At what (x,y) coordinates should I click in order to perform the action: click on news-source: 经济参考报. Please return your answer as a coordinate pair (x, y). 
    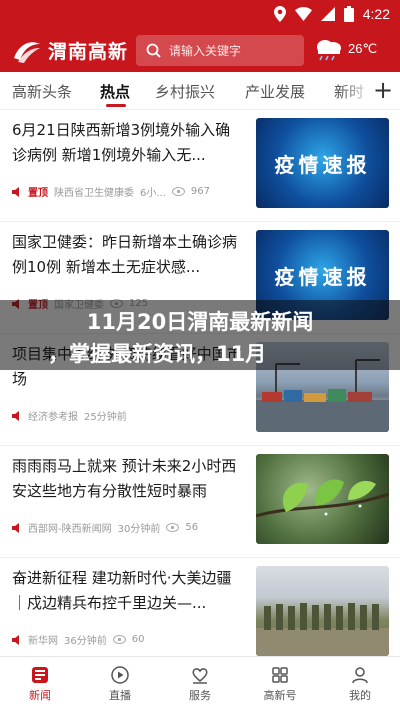
    Looking at the image, I should click on (53, 417).